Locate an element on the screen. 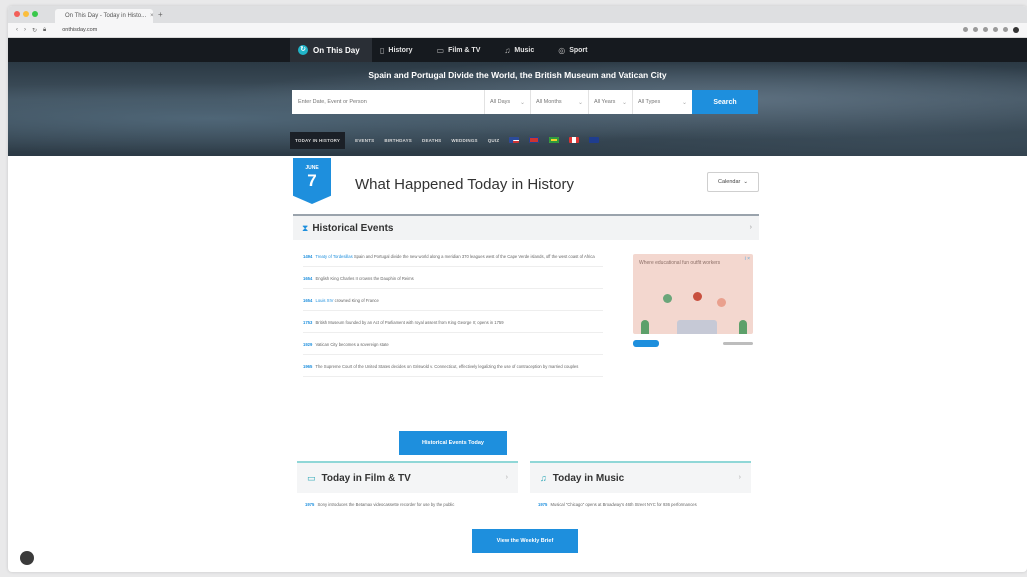  list-item: 1654 Louis XIV crowned King of France is located at coordinates (453, 302).